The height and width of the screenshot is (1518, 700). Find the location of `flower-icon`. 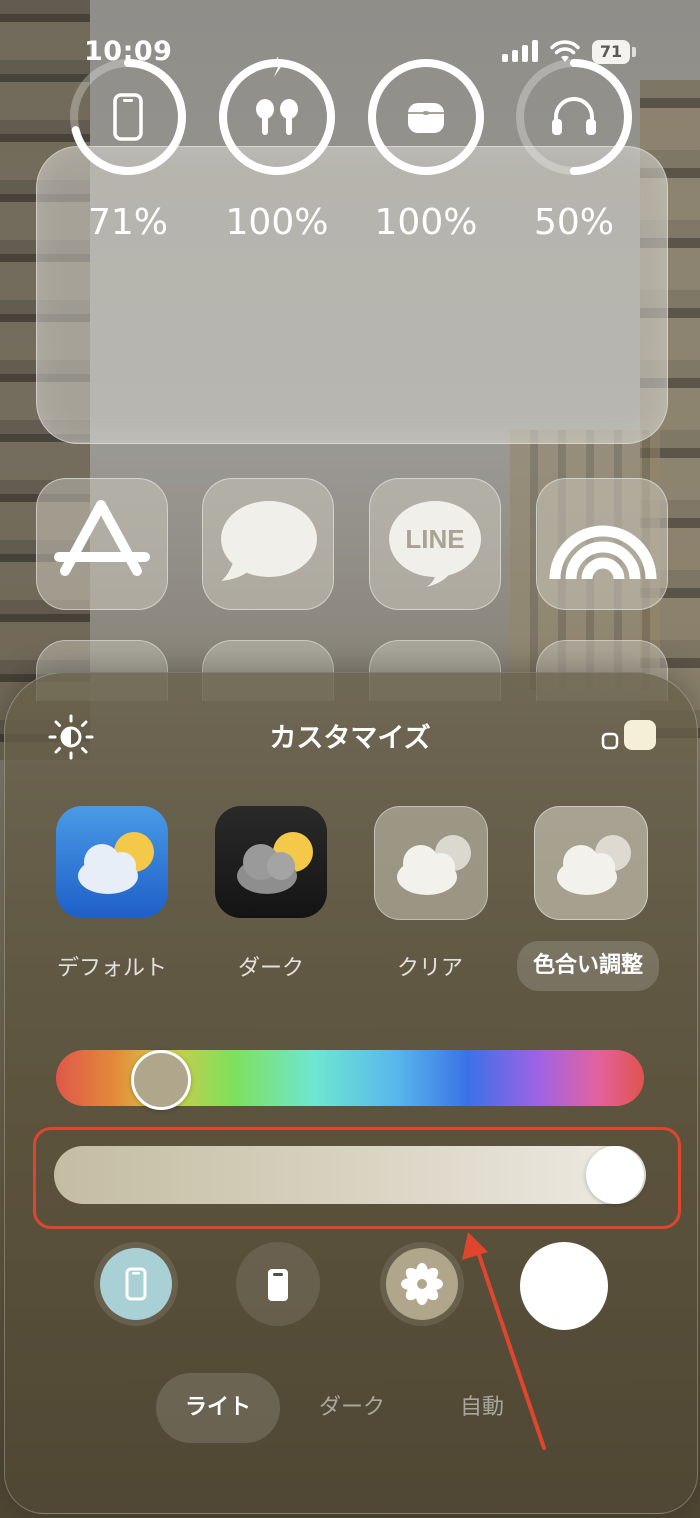

flower-icon is located at coordinates (422, 1284).